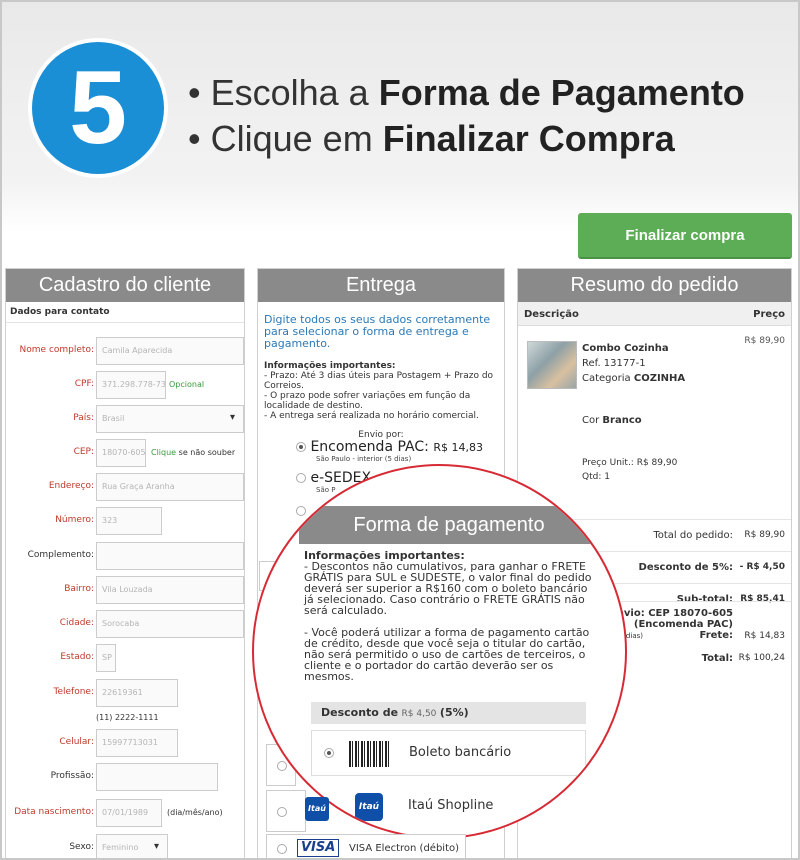 This screenshot has height=860, width=800. I want to click on product-category: Categoria COZINHA, so click(633, 378).